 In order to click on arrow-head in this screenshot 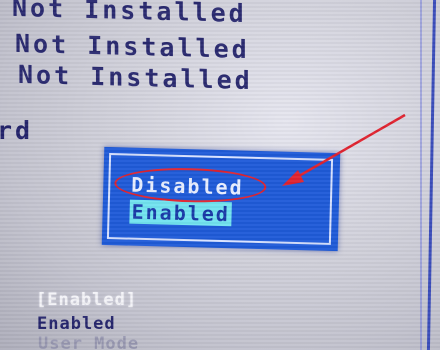, I will do `click(293, 178)`.